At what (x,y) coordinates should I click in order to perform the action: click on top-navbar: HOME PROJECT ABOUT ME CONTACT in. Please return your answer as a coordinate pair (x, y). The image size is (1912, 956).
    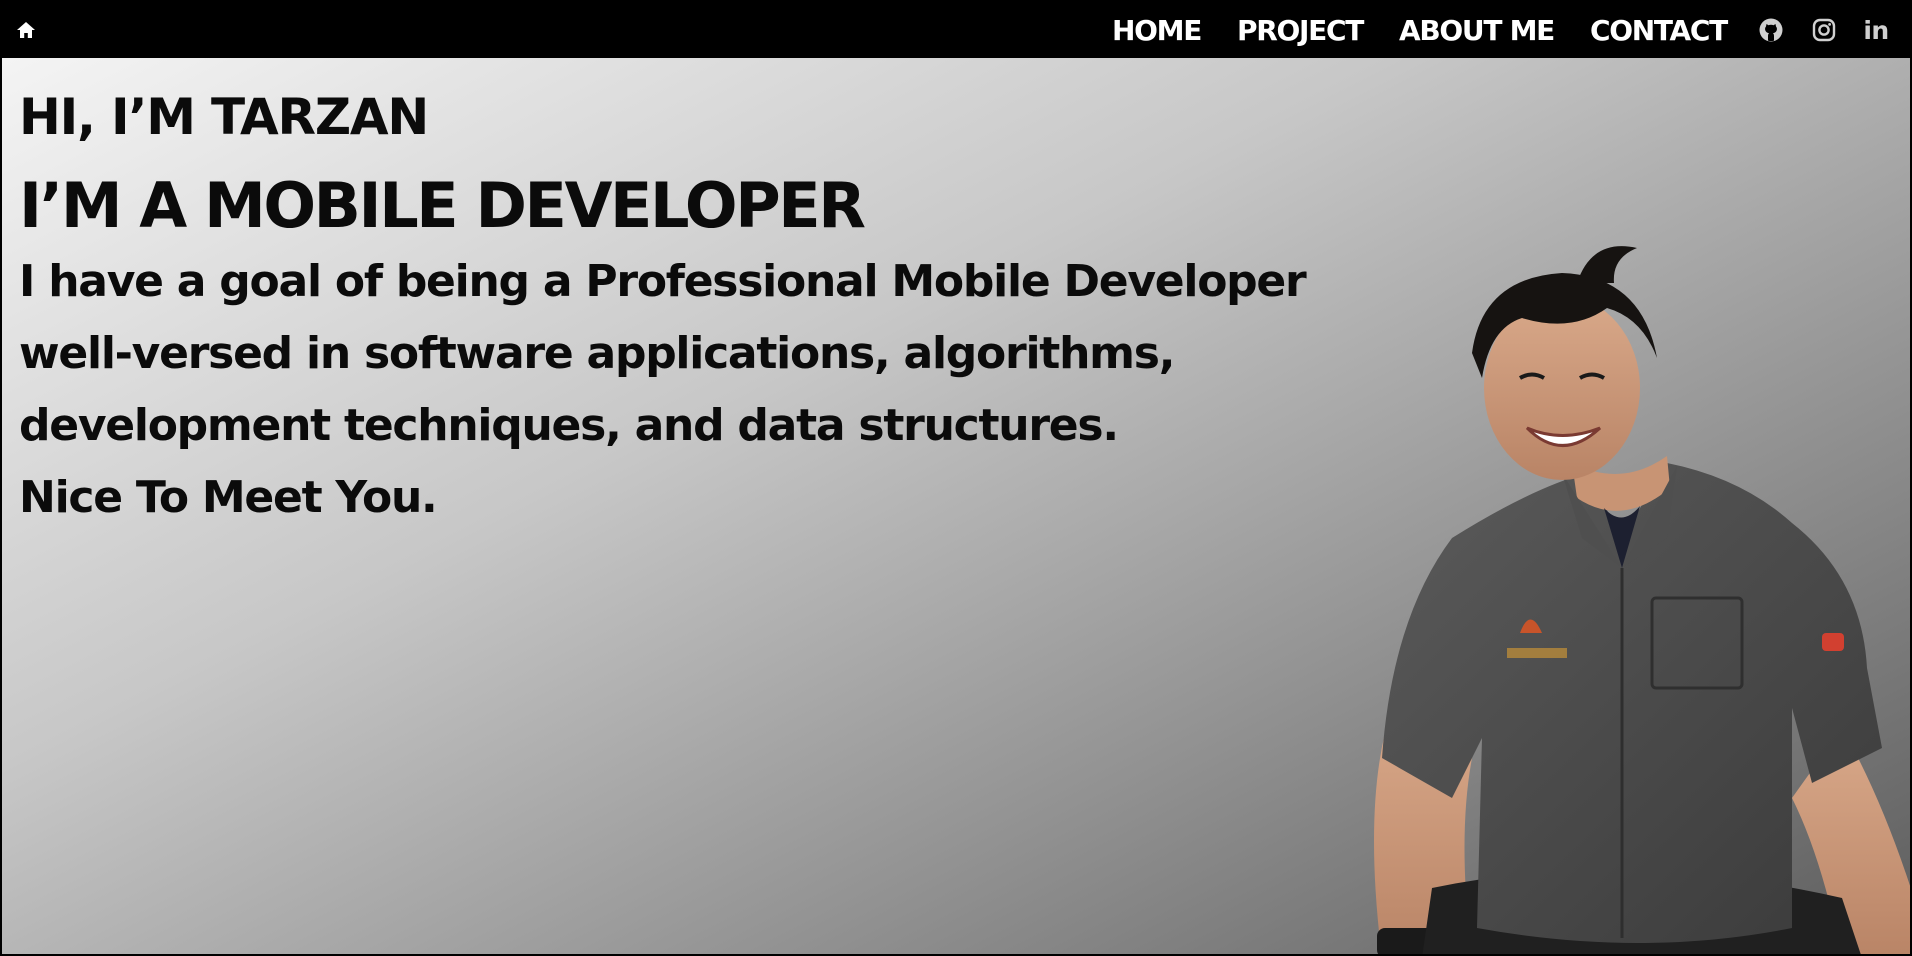
    Looking at the image, I should click on (956, 30).